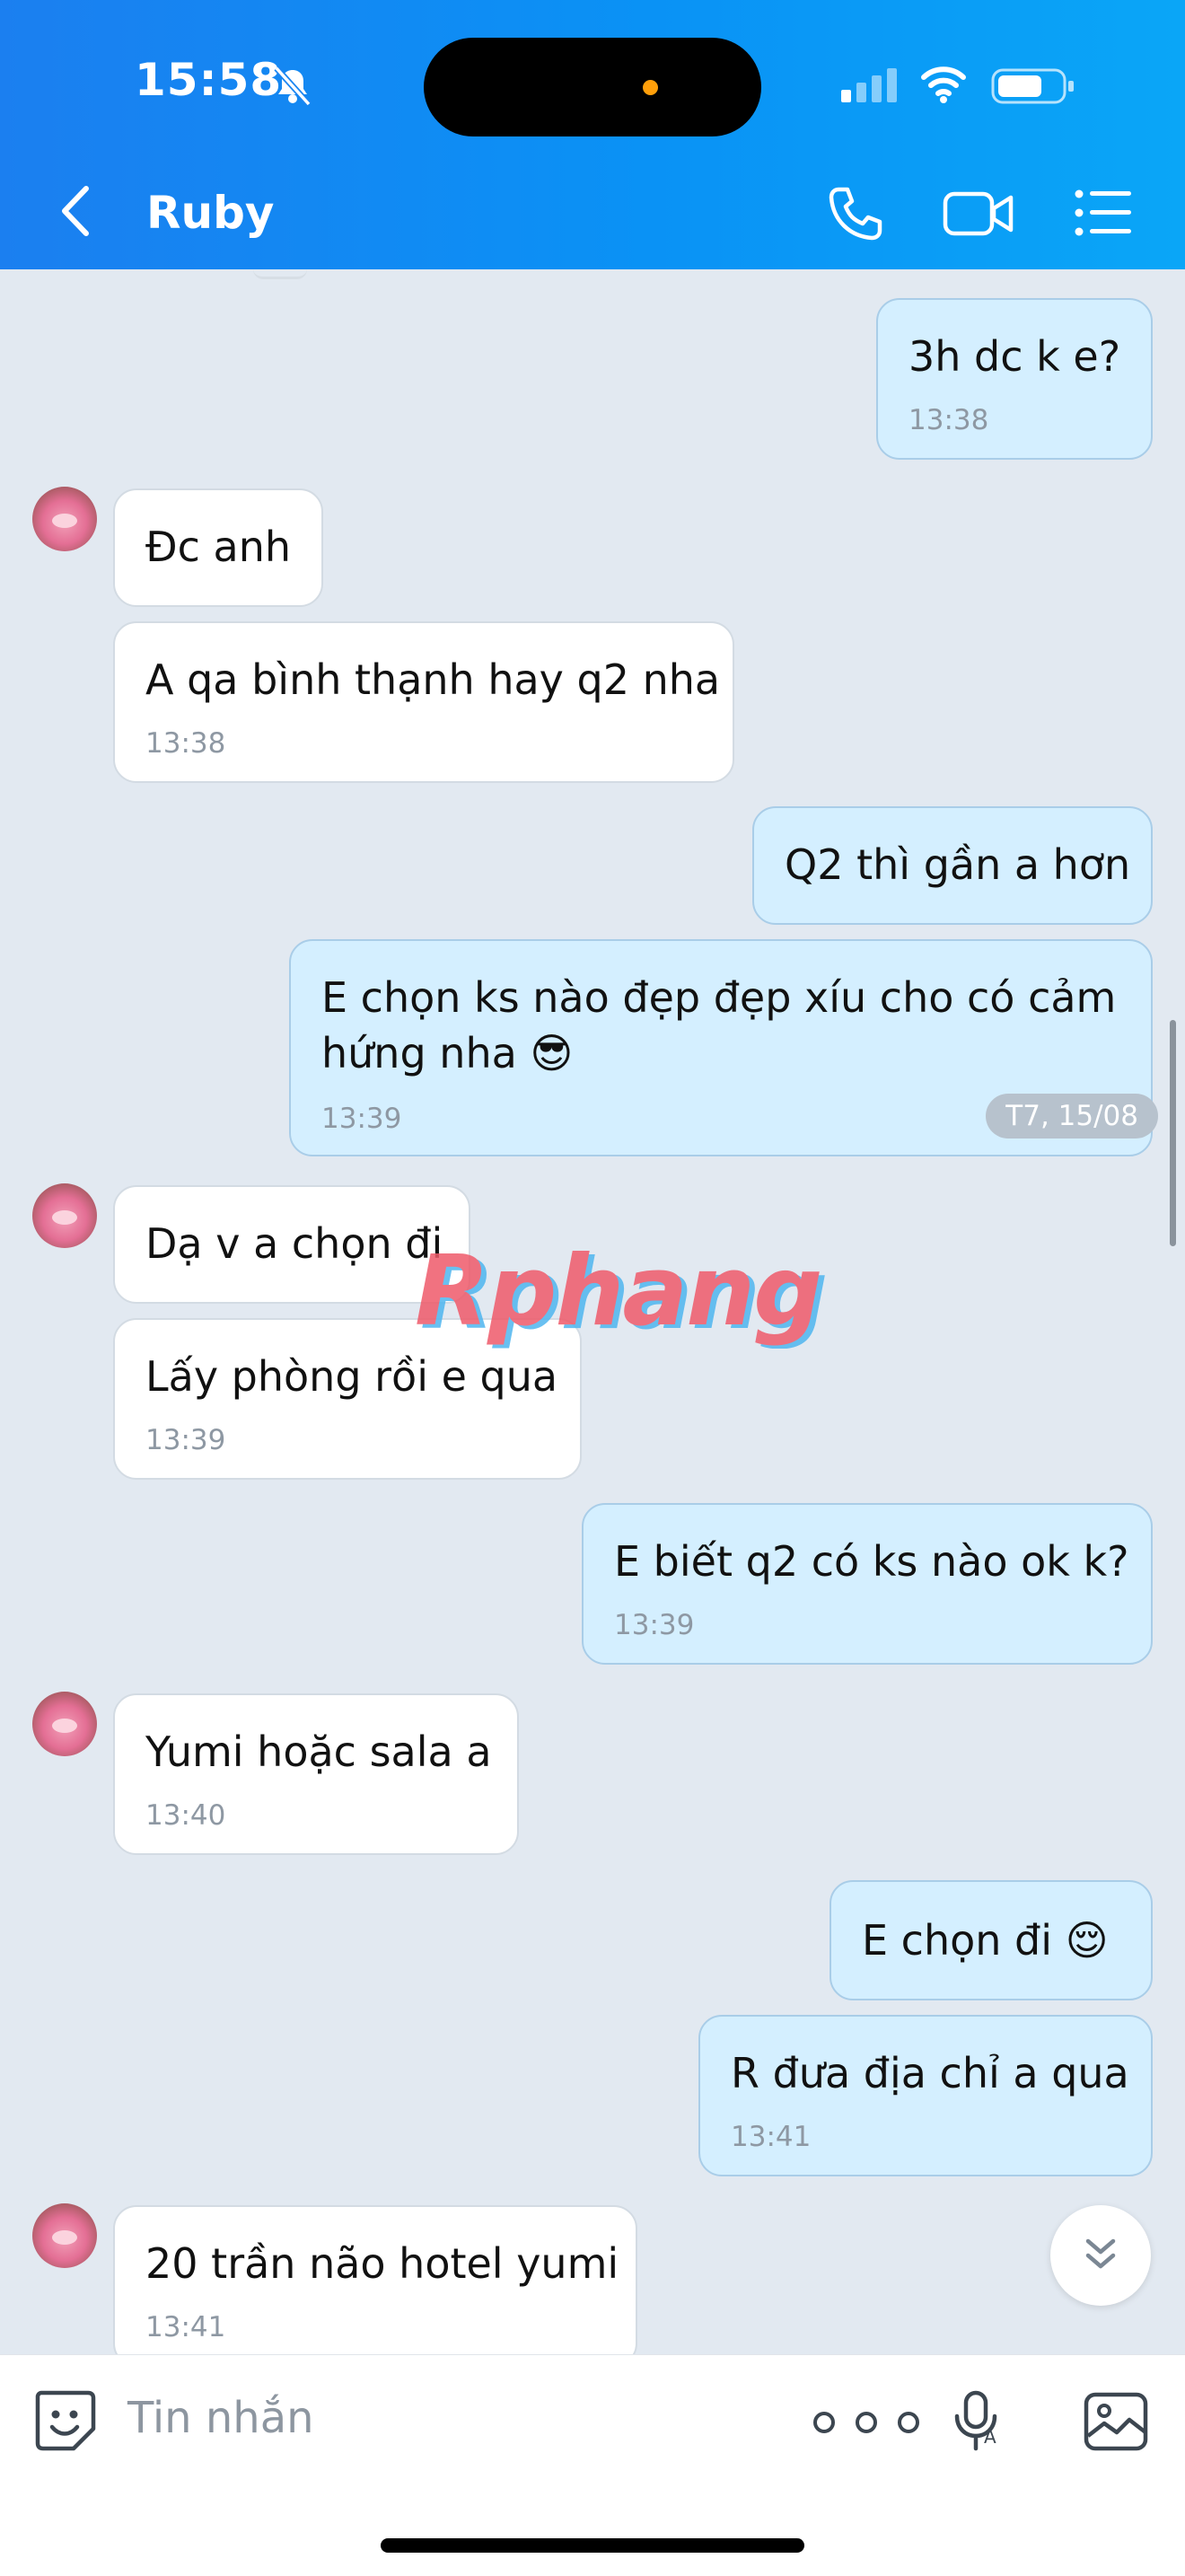 This screenshot has height=2576, width=1185. What do you see at coordinates (618, 1291) in the screenshot?
I see `watermark-logo: Rphang` at bounding box center [618, 1291].